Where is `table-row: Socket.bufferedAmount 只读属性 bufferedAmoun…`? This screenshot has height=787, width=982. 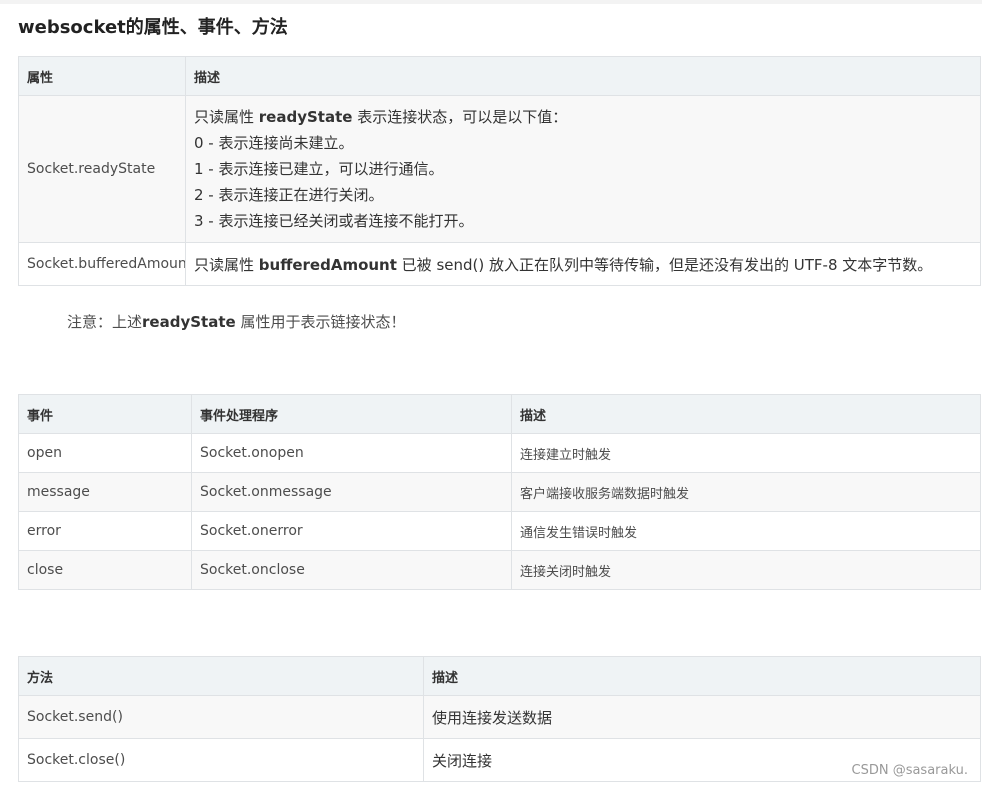 table-row: Socket.bufferedAmount 只读属性 bufferedAmoun… is located at coordinates (499, 264).